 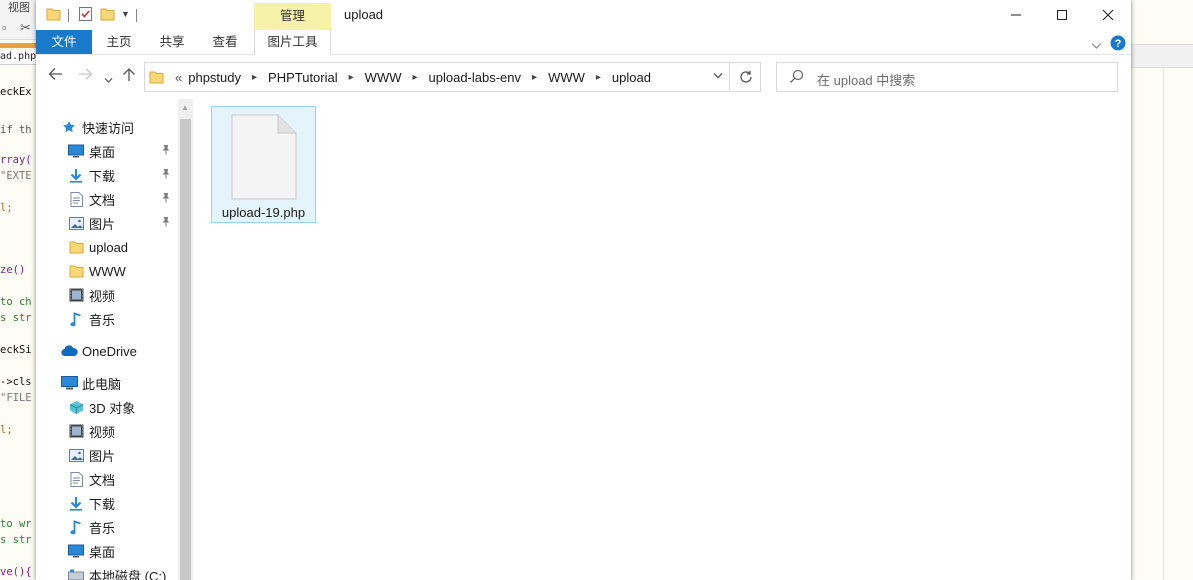 I want to click on file-item: upload-19.php, so click(x=263, y=164).